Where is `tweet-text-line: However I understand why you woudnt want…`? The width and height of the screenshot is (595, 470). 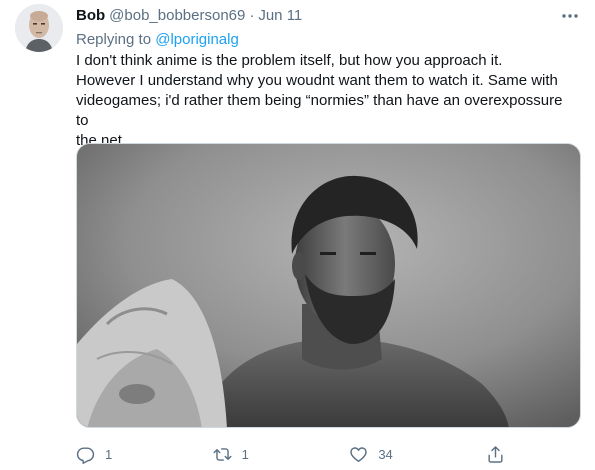 tweet-text-line: However I understand why you woudnt want… is located at coordinates (317, 80).